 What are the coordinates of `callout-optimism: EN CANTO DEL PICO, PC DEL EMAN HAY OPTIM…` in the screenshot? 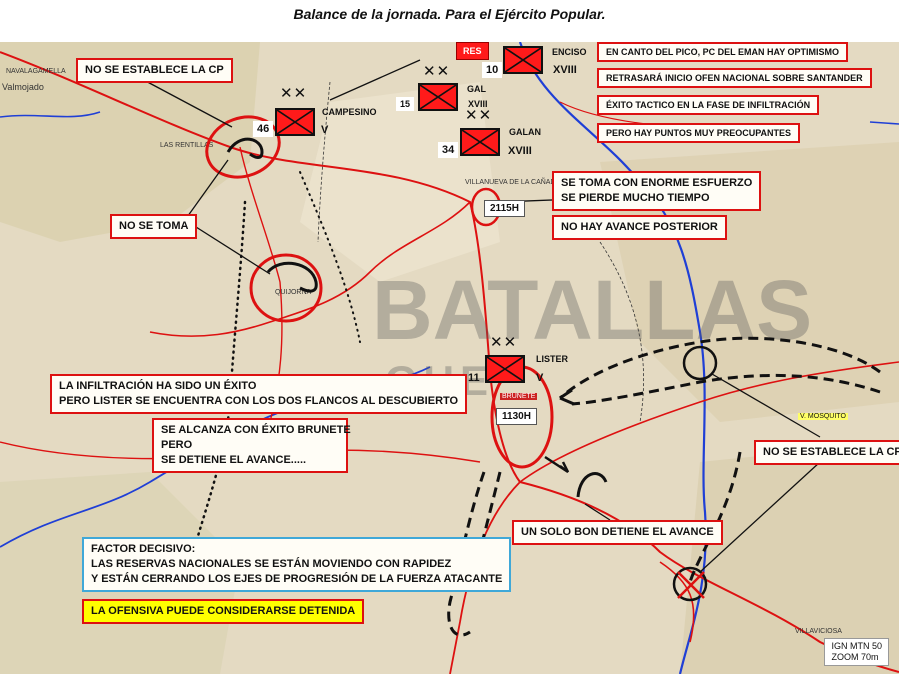 It's located at (723, 52).